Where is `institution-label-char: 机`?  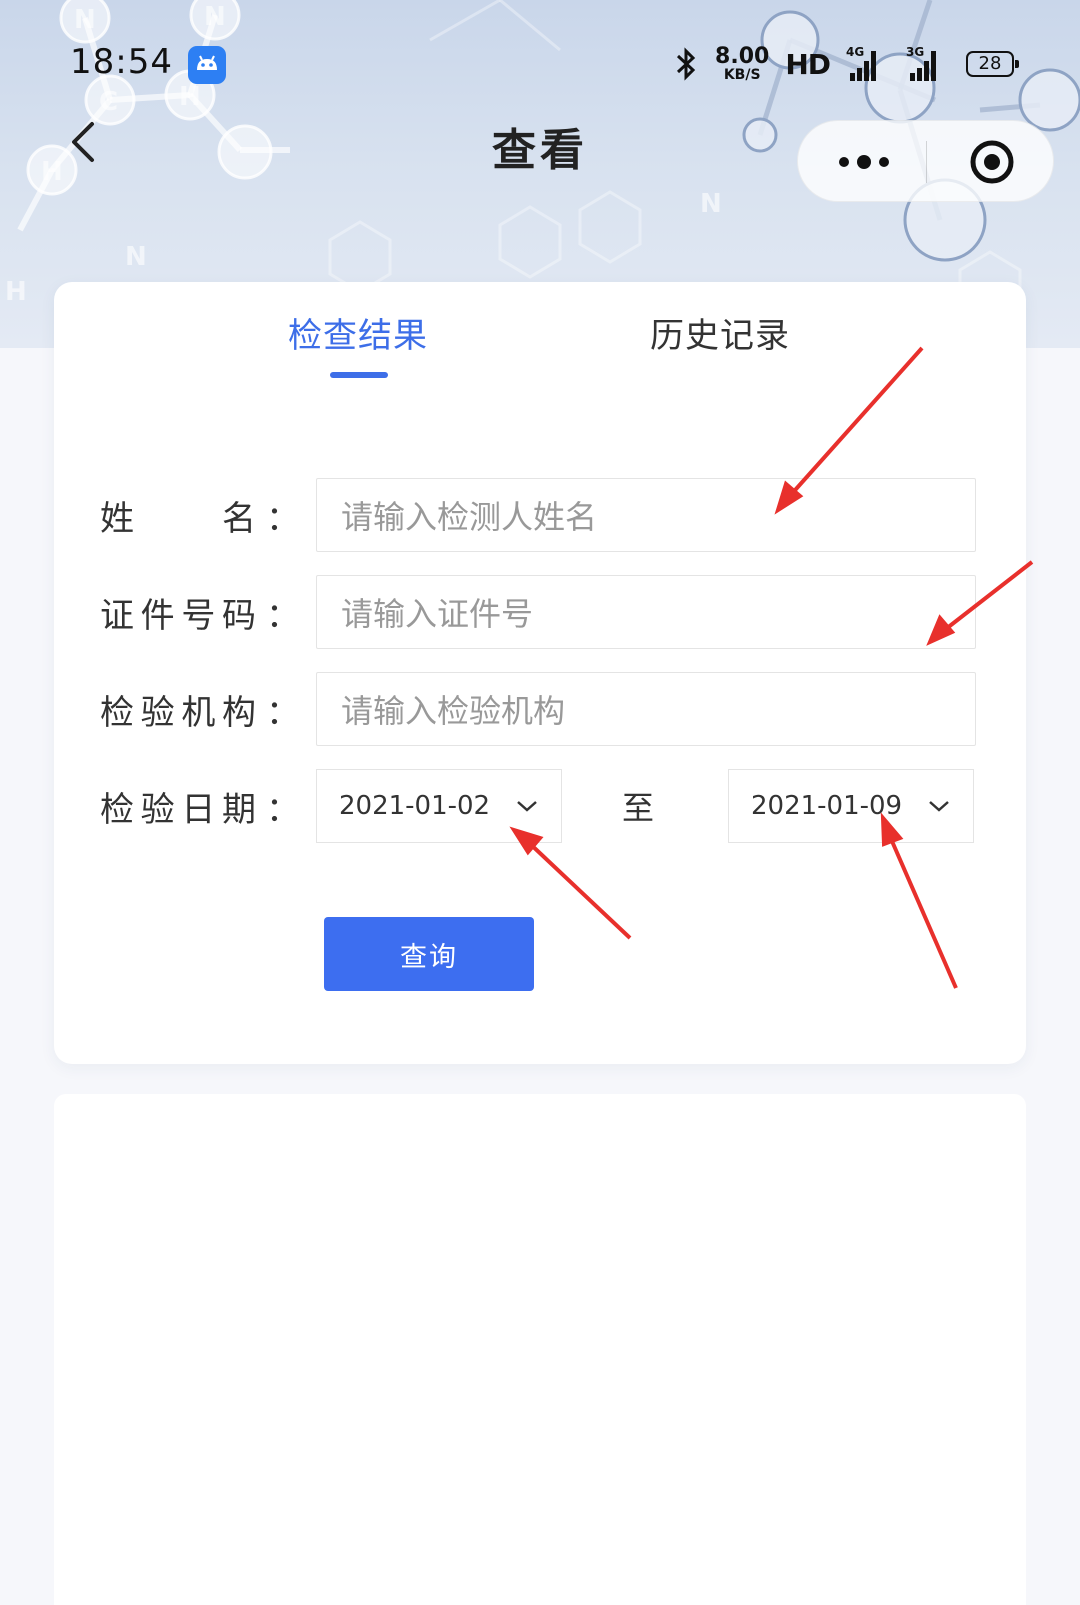 institution-label-char: 机 is located at coordinates (198, 712).